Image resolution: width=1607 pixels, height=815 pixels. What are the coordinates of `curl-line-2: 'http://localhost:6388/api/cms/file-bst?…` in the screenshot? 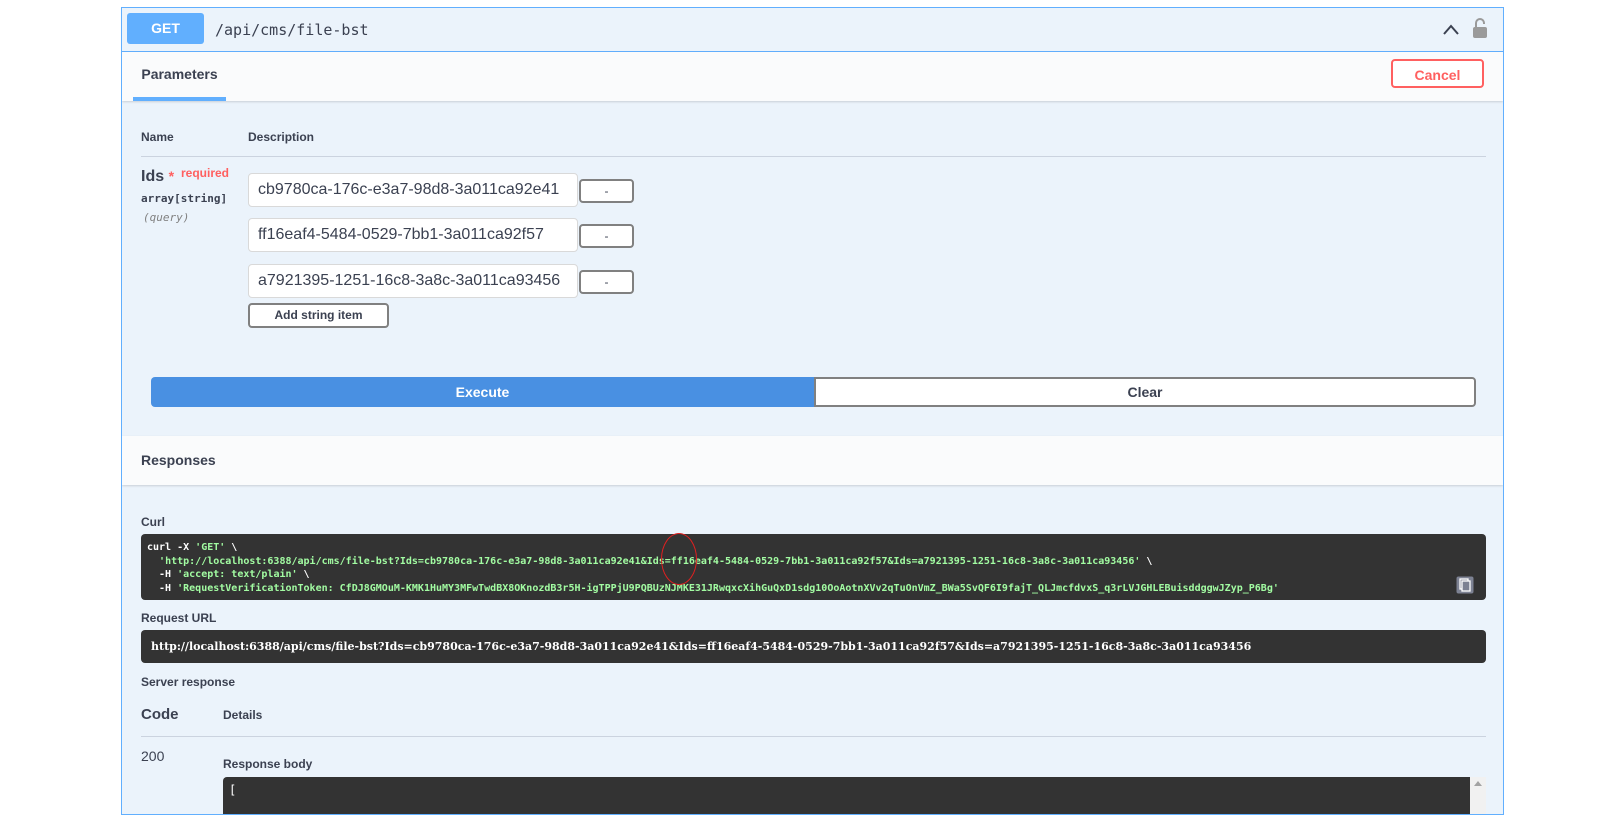 It's located at (656, 561).